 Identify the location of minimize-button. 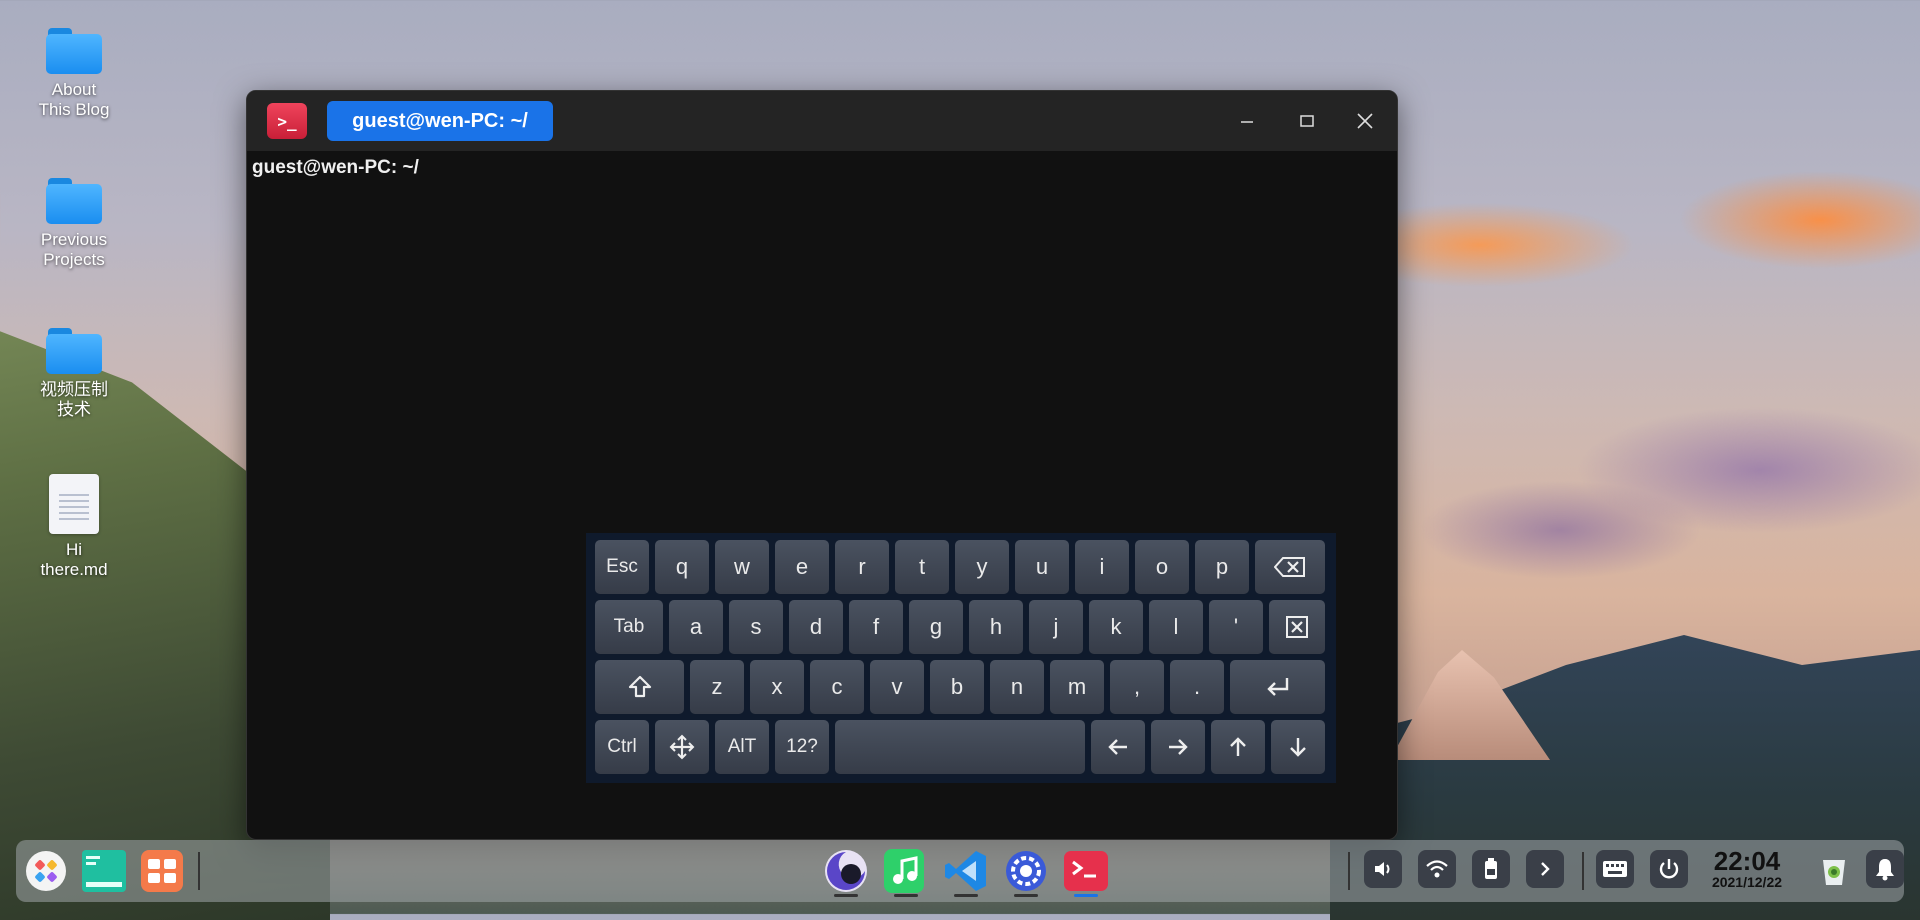
(1247, 121).